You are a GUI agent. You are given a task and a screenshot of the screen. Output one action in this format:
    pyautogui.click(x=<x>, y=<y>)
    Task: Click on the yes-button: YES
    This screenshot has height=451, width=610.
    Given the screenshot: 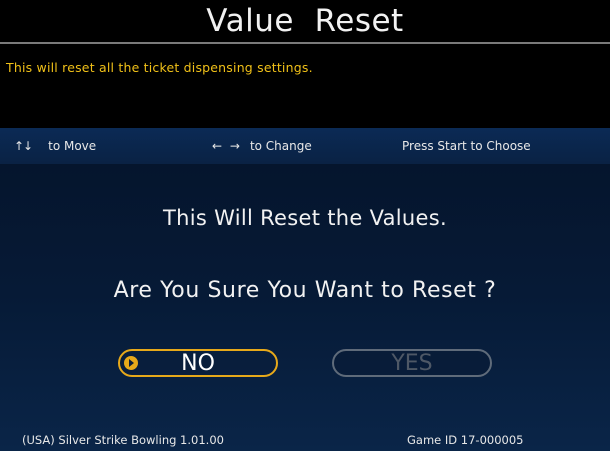 What is the action you would take?
    pyautogui.click(x=412, y=363)
    